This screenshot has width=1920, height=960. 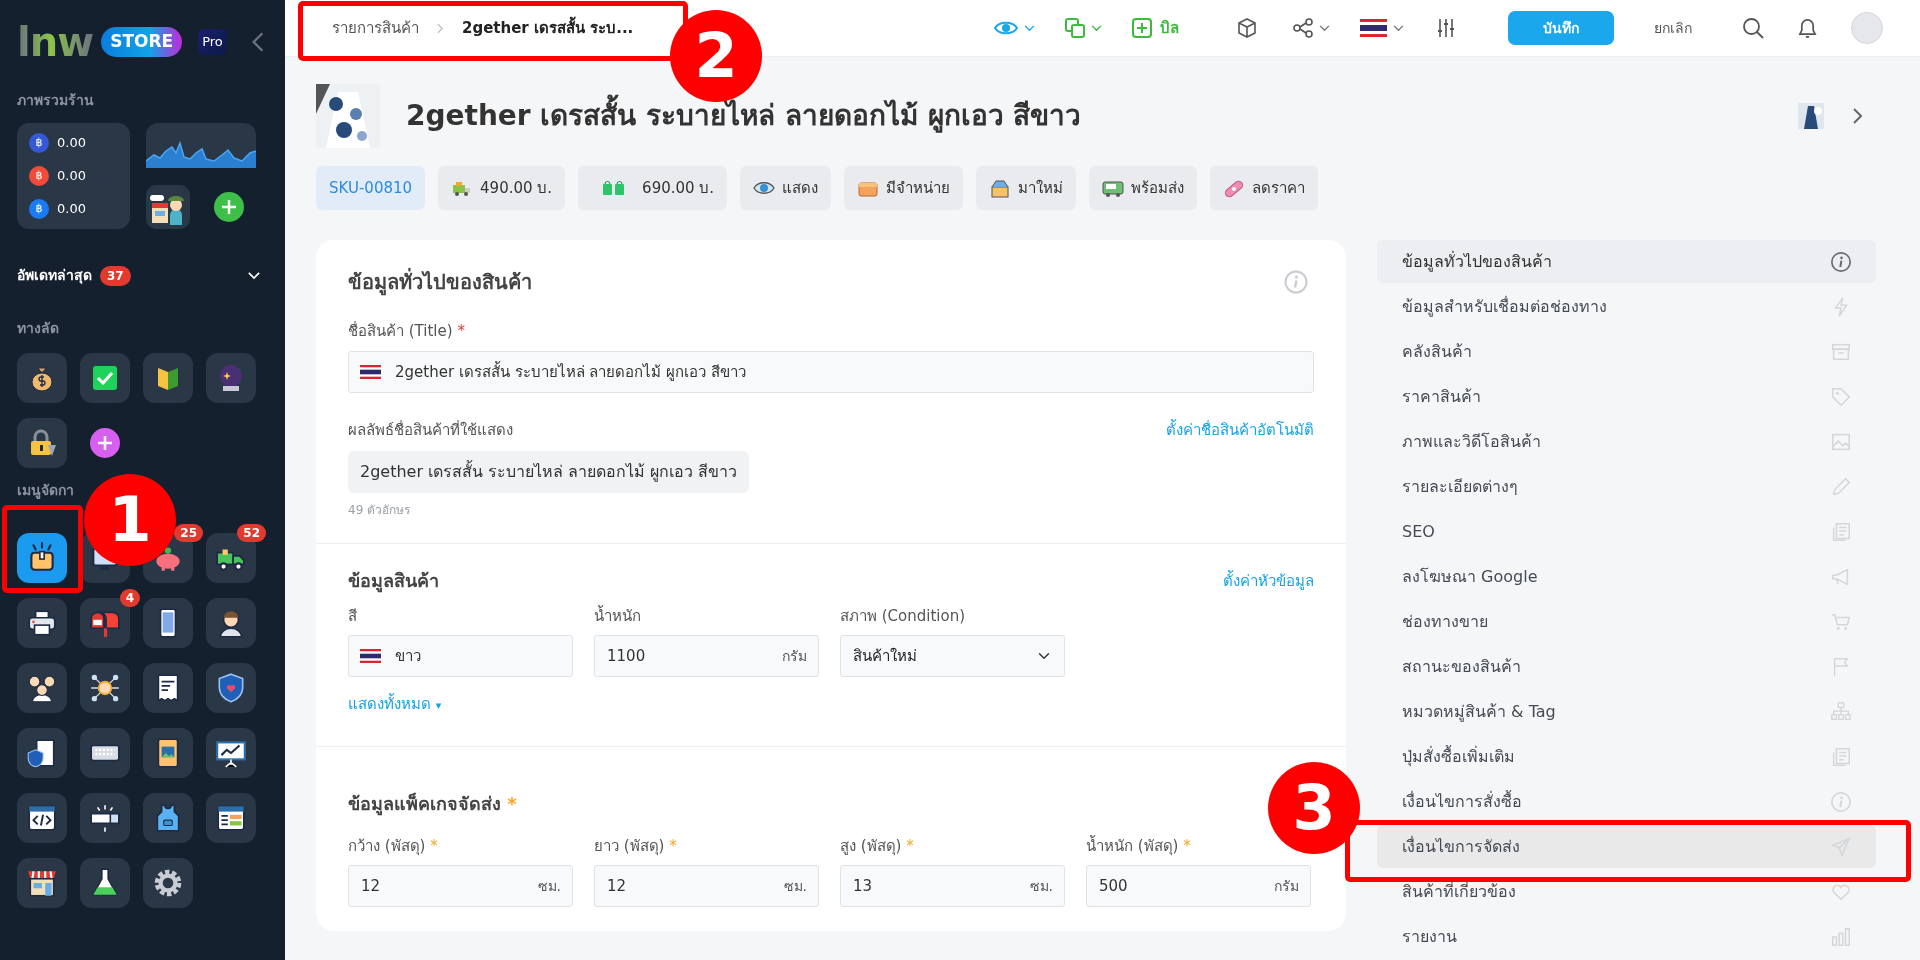 What do you see at coordinates (1626, 576) in the screenshot?
I see `section-menu-item: ลงโฆษณา Google` at bounding box center [1626, 576].